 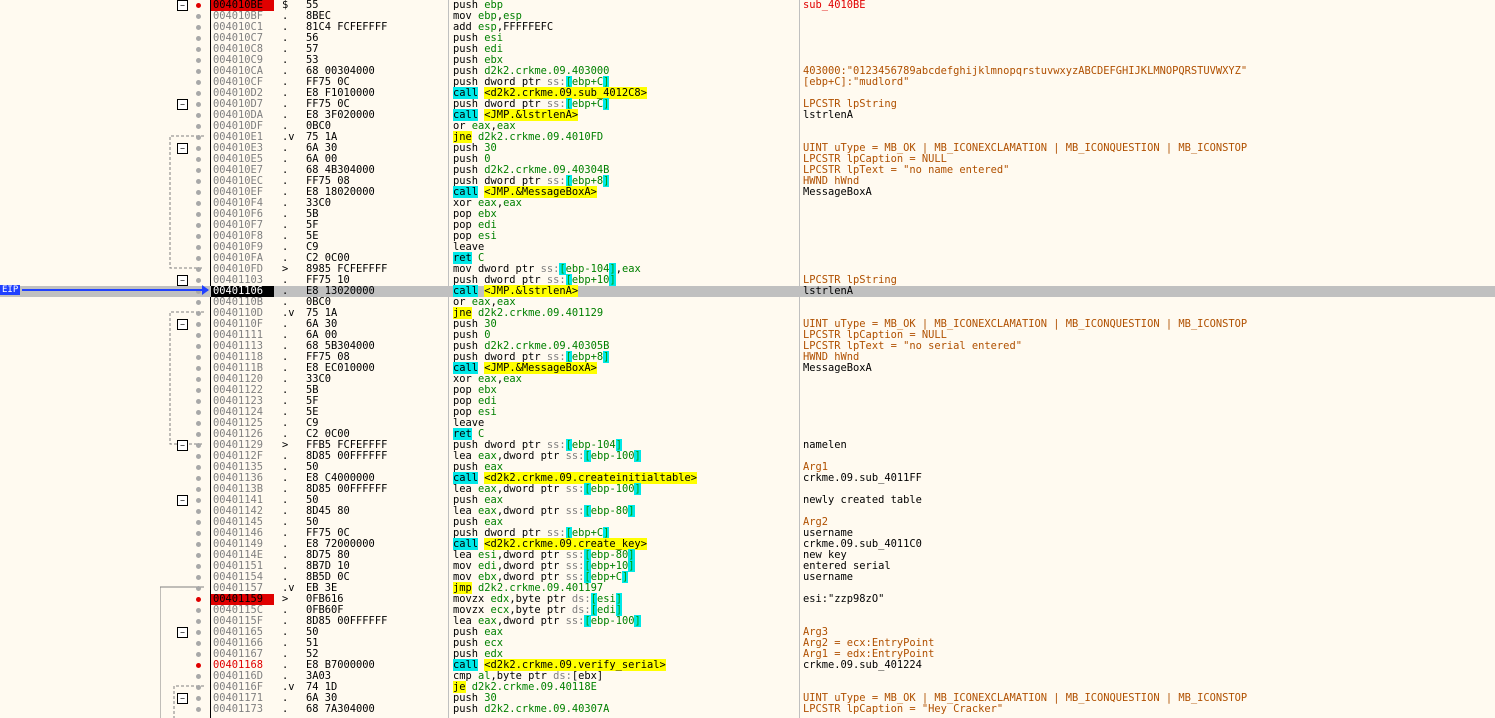 What do you see at coordinates (205, 290) in the screenshot?
I see `eip-arrow-head-icon` at bounding box center [205, 290].